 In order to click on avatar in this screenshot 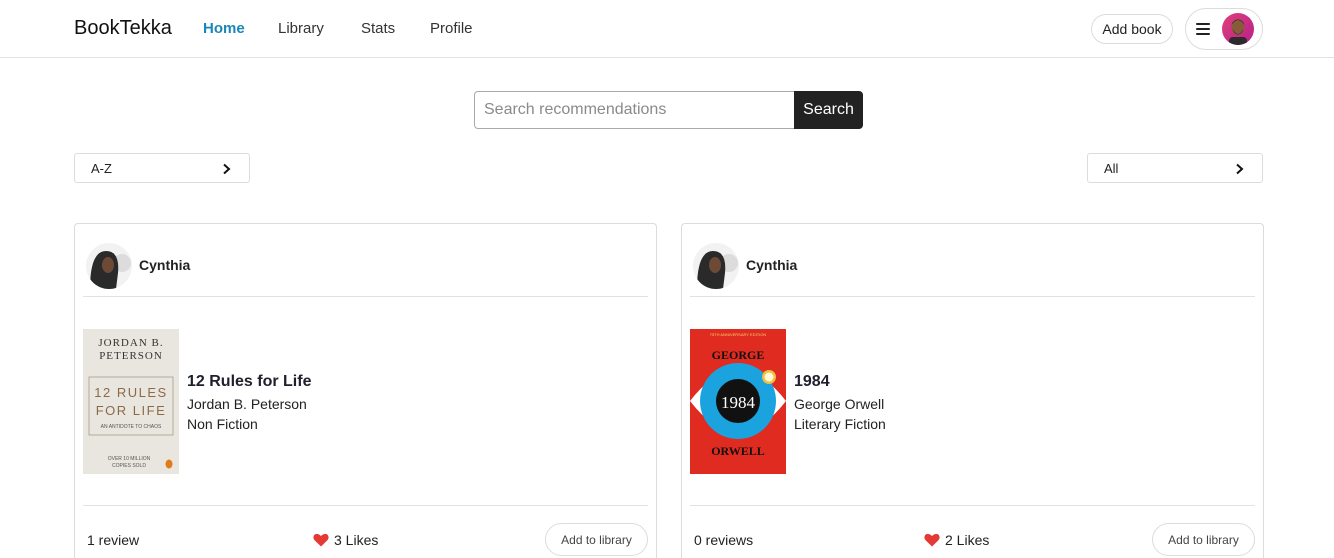, I will do `click(1238, 29)`.